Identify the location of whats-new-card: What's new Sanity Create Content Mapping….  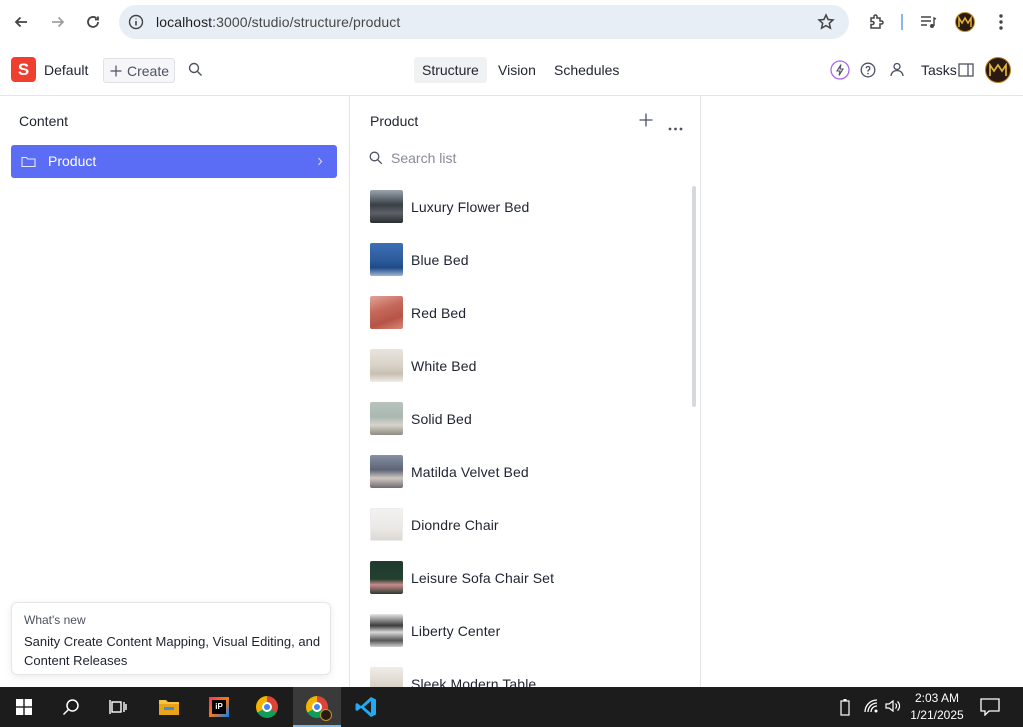
(171, 638).